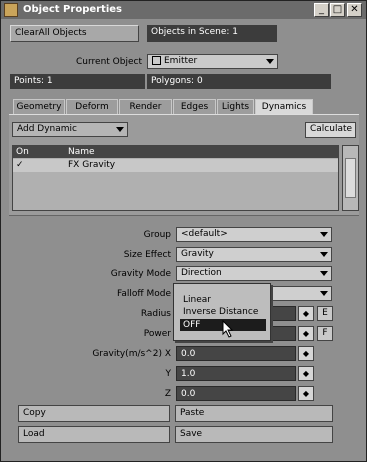 Image resolution: width=367 pixels, height=462 pixels. Describe the element at coordinates (212, 33) in the screenshot. I see `objects-in-scene-display: Objects in Scene: 1` at that location.